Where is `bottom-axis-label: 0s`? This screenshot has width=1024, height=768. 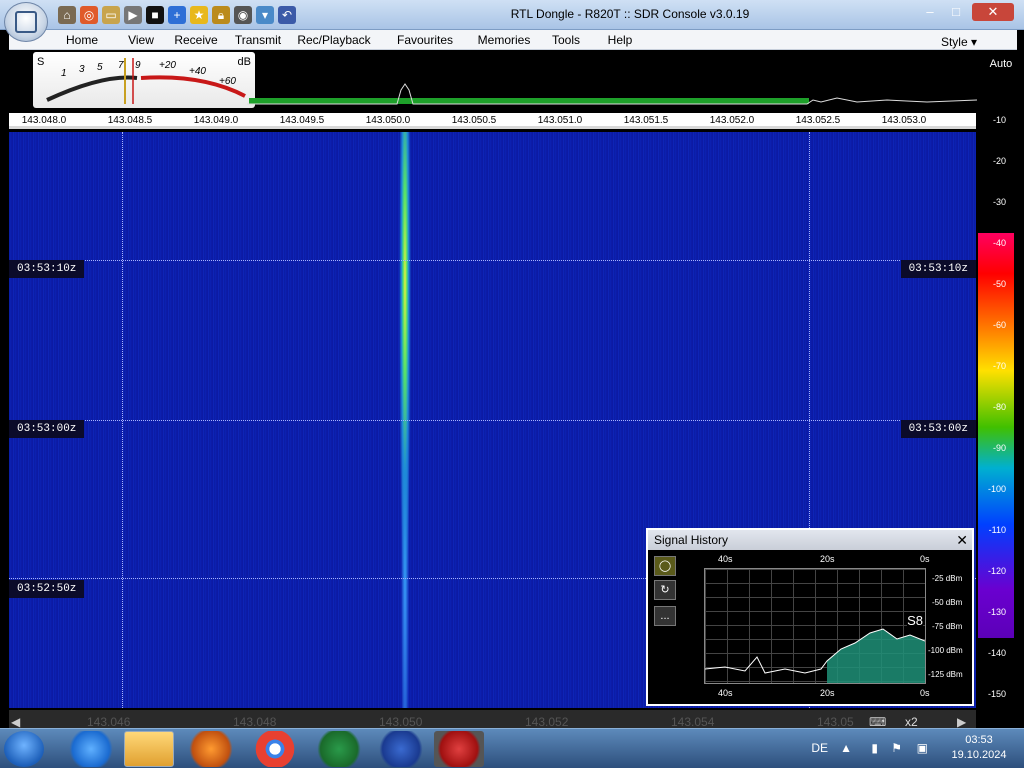 bottom-axis-label: 0s is located at coordinates (925, 693).